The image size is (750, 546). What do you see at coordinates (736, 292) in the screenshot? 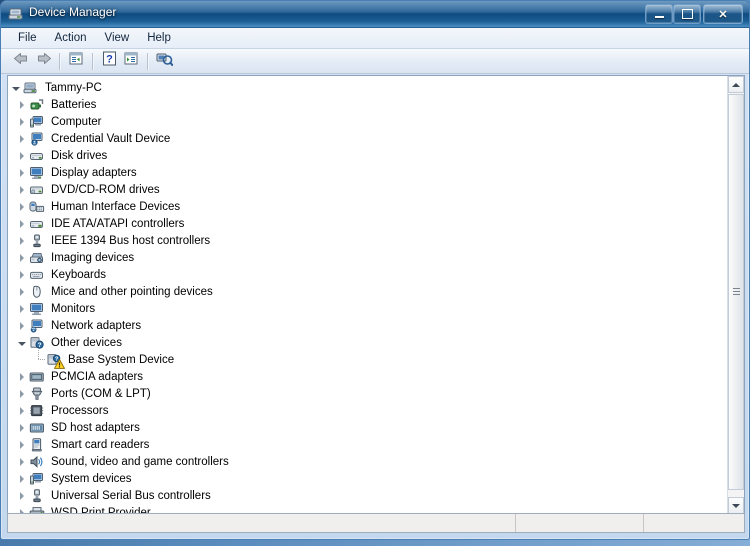
I see `scrollbar-thumb` at bounding box center [736, 292].